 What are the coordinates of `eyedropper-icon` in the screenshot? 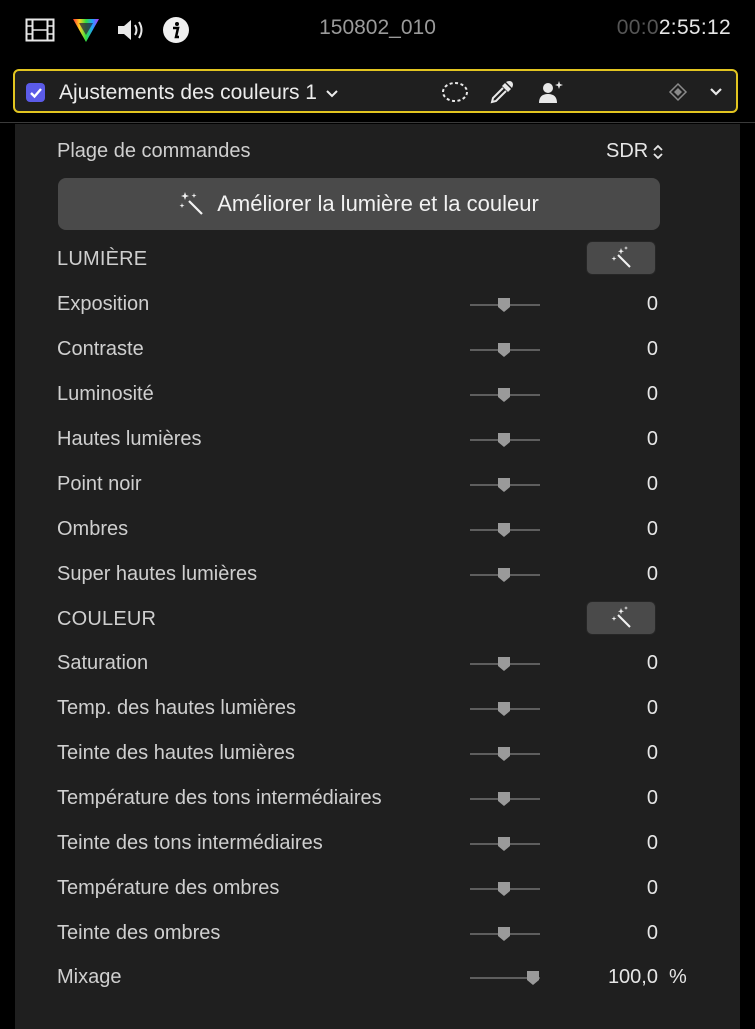 It's located at (502, 92).